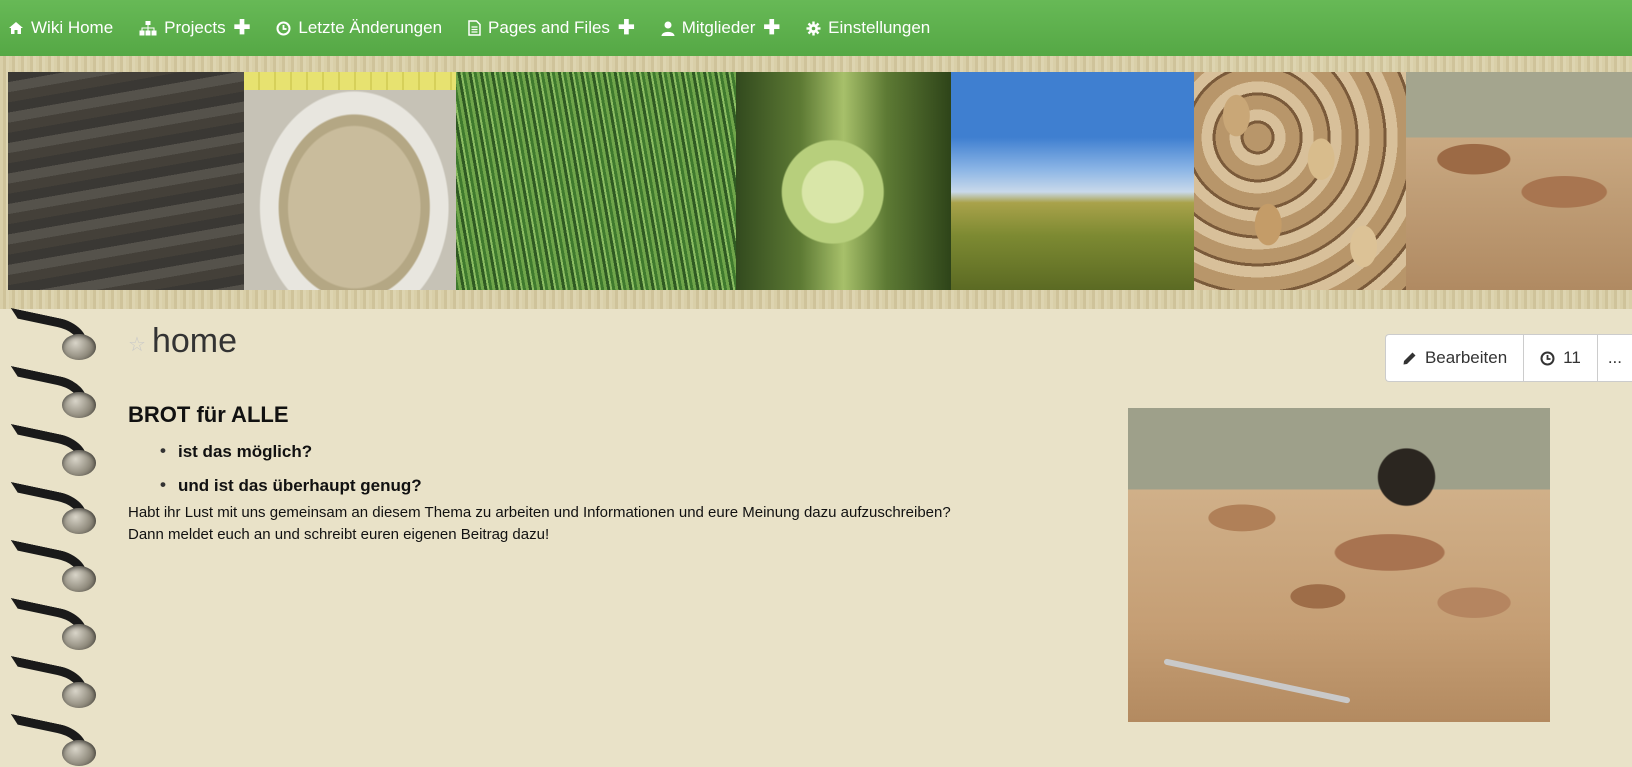 This screenshot has width=1632, height=767. What do you see at coordinates (549, 27) in the screenshot?
I see `nav-pages-and-files-label: Pages and Files` at bounding box center [549, 27].